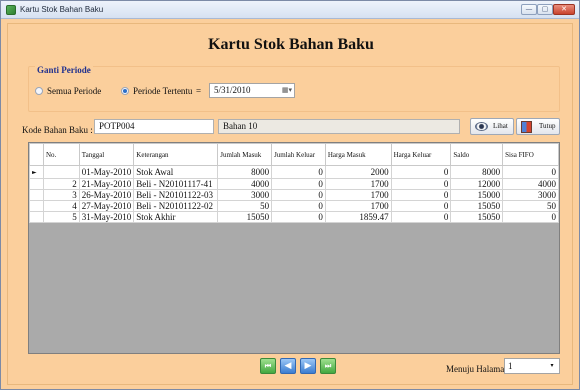  Describe the element at coordinates (530, 195) in the screenshot. I see `cell-fifo-remaining: 3000` at that location.